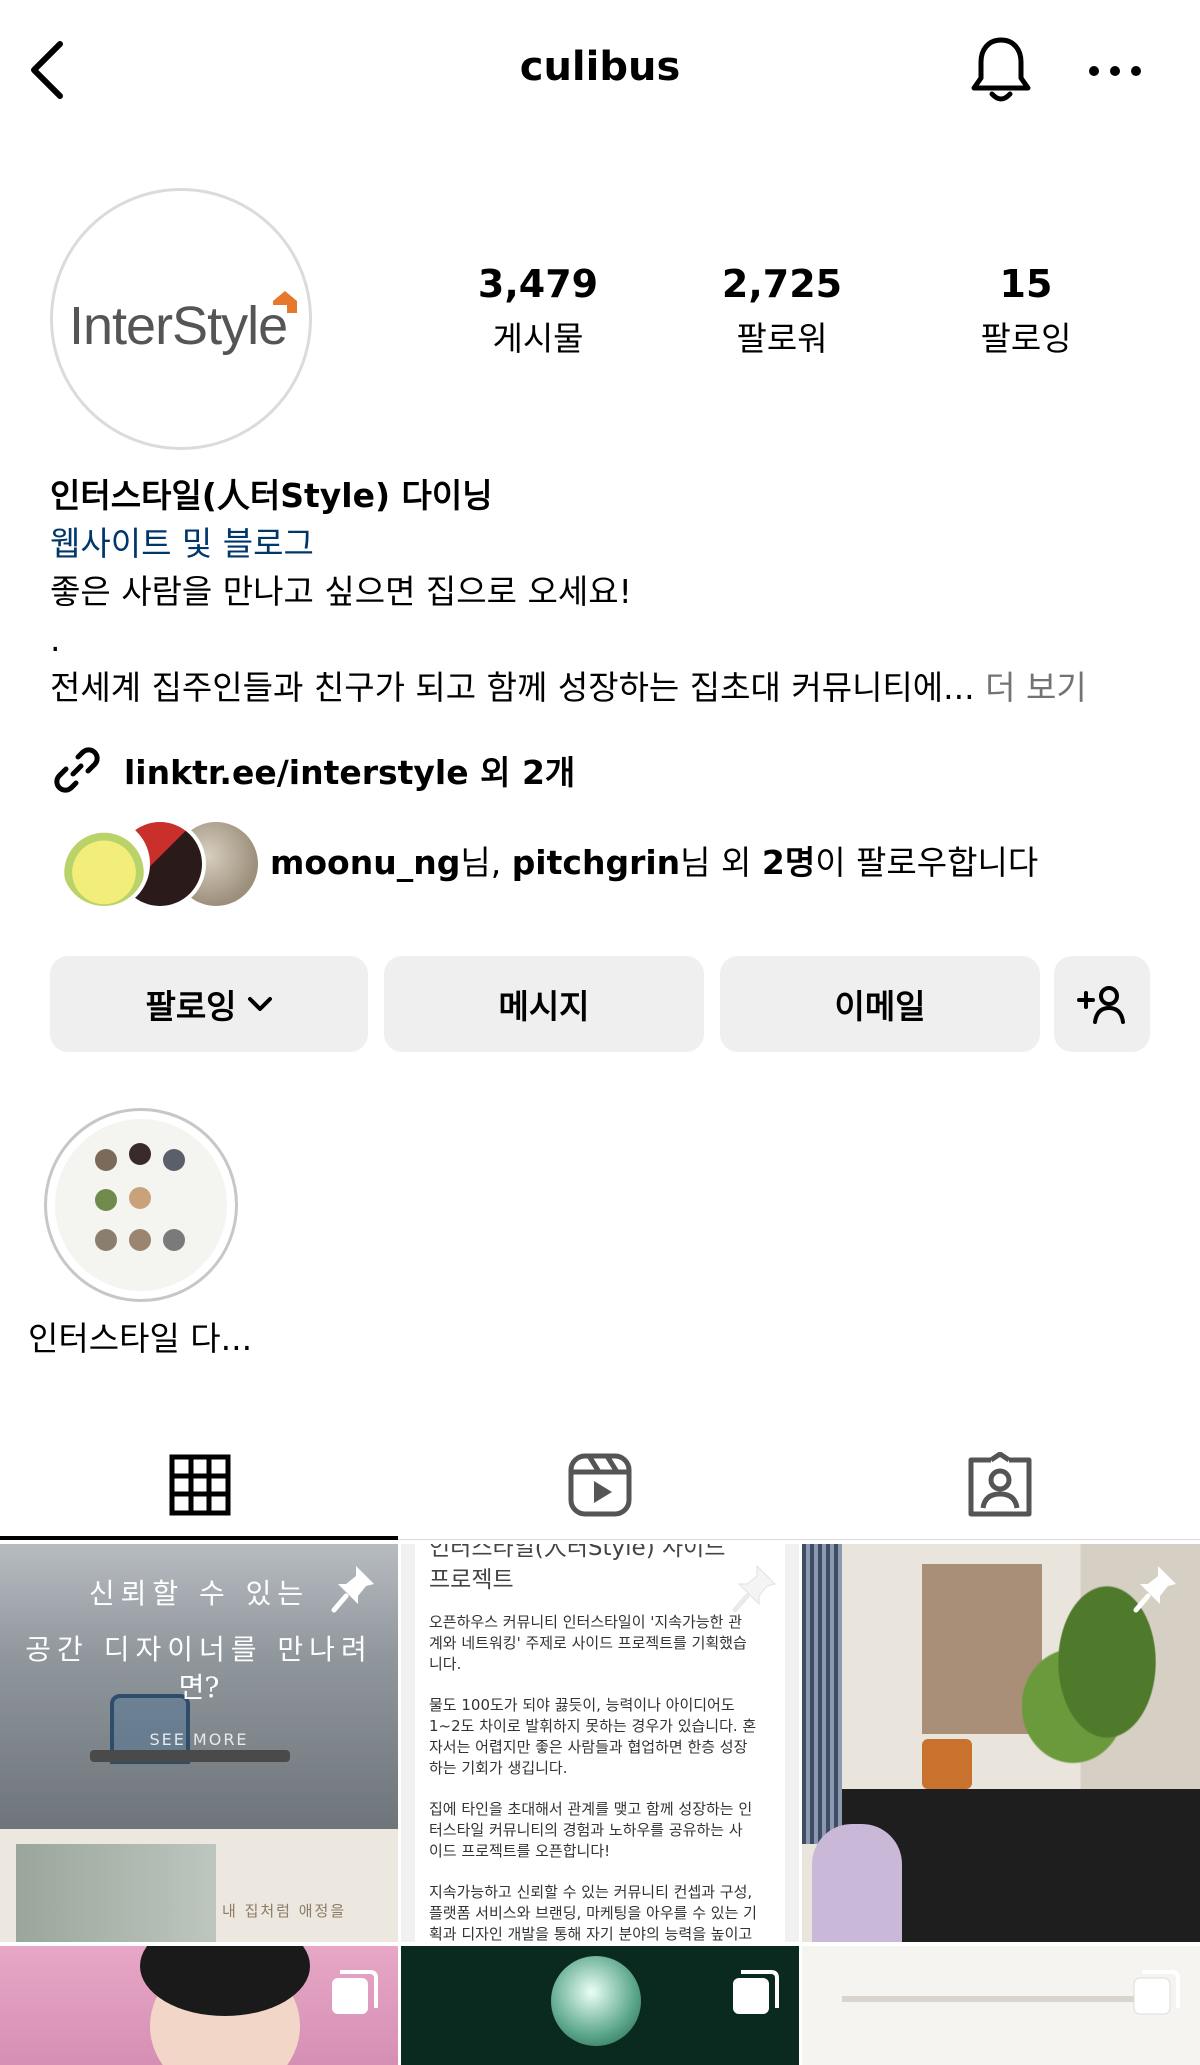 This screenshot has width=1200, height=2065. Describe the element at coordinates (199, 1687) in the screenshot. I see `post-1-headline-3: 면?` at that location.